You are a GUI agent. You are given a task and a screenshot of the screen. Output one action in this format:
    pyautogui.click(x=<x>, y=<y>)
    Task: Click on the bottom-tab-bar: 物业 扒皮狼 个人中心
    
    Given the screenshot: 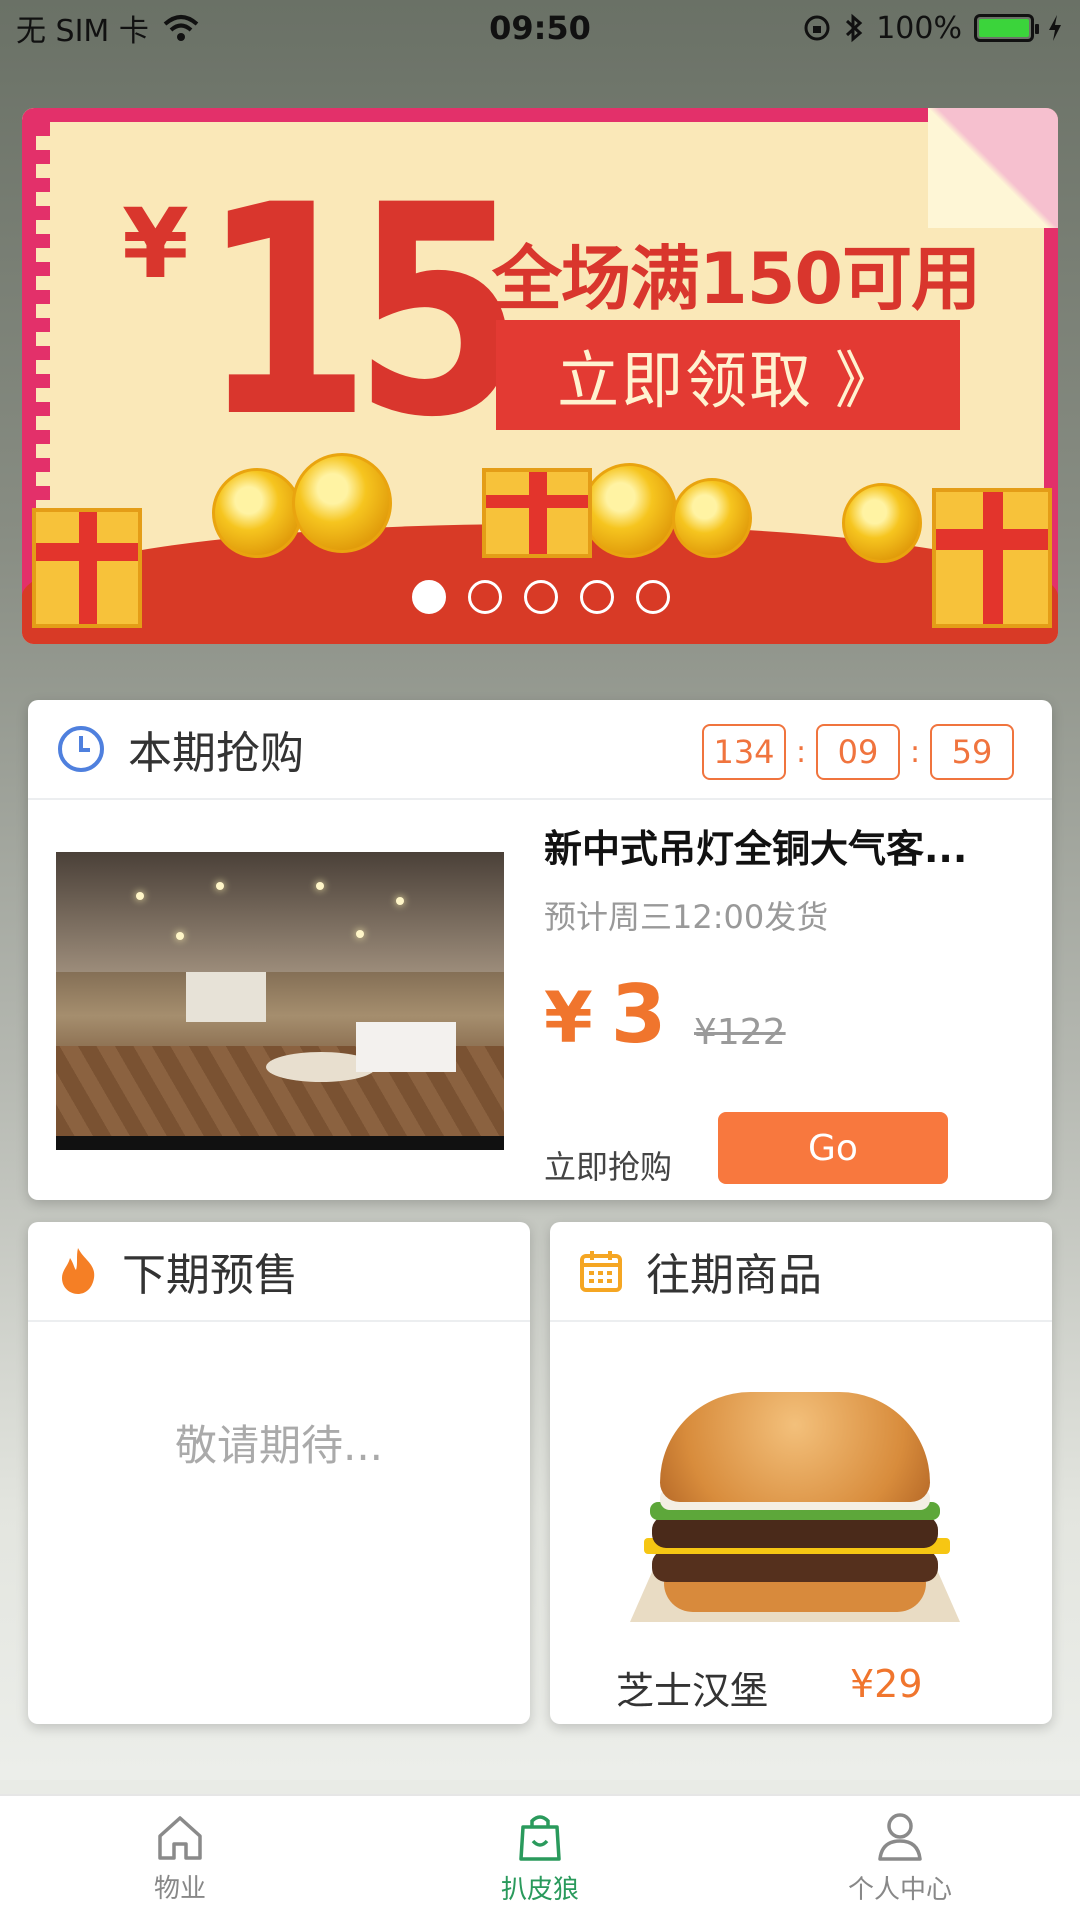 What is the action you would take?
    pyautogui.click(x=540, y=1857)
    